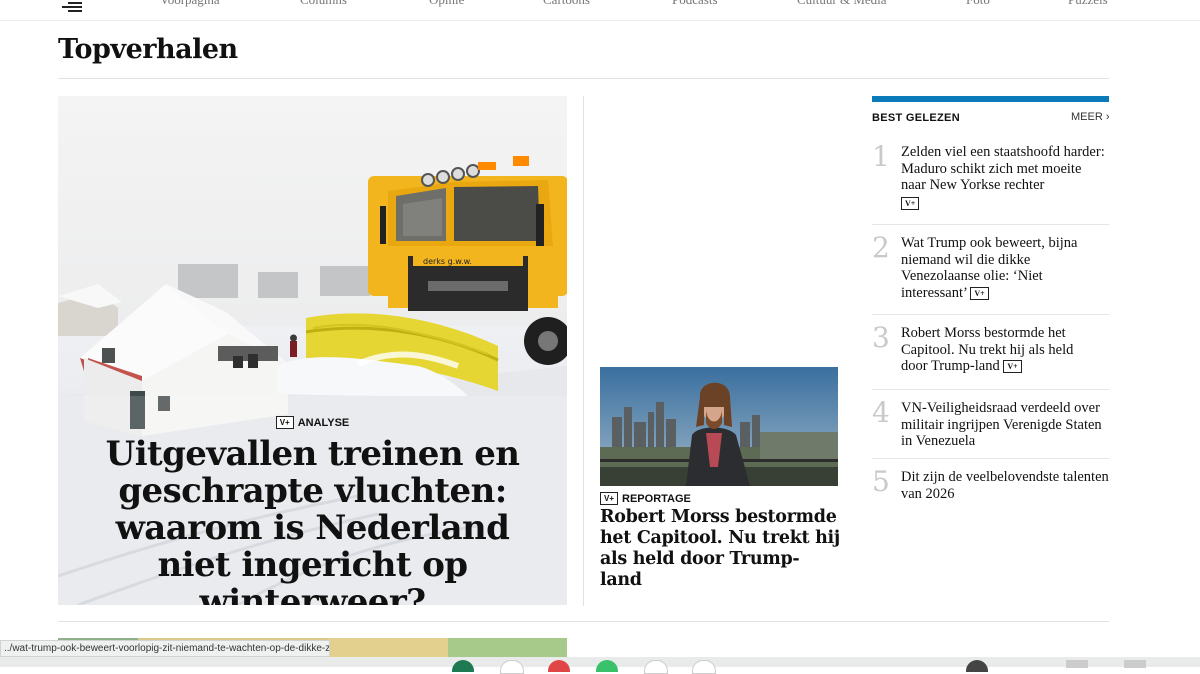  I want to click on nav-item-foto: Foto, so click(978, 4).